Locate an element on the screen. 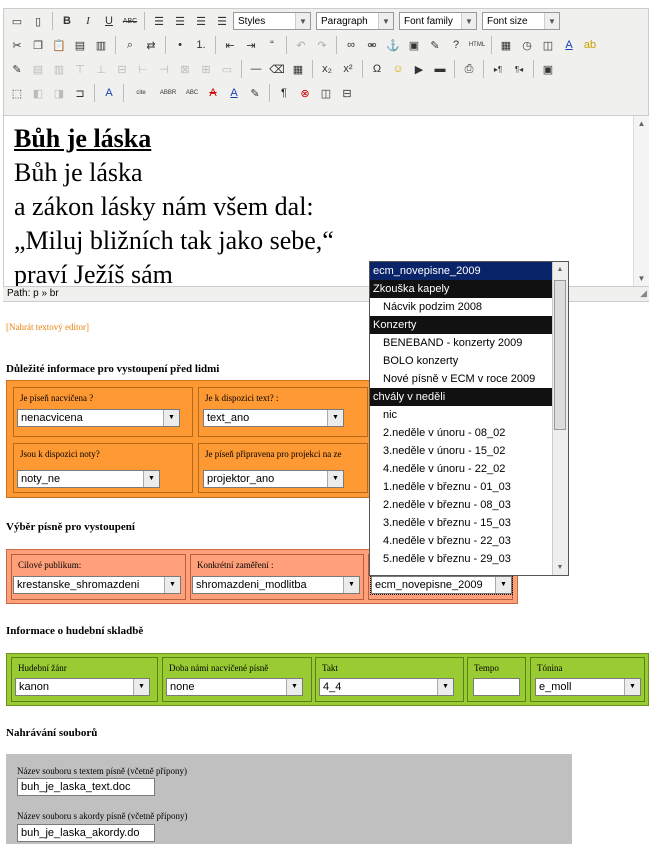 The width and height of the screenshot is (649, 844). find-icon: ⌕ is located at coordinates (130, 45).